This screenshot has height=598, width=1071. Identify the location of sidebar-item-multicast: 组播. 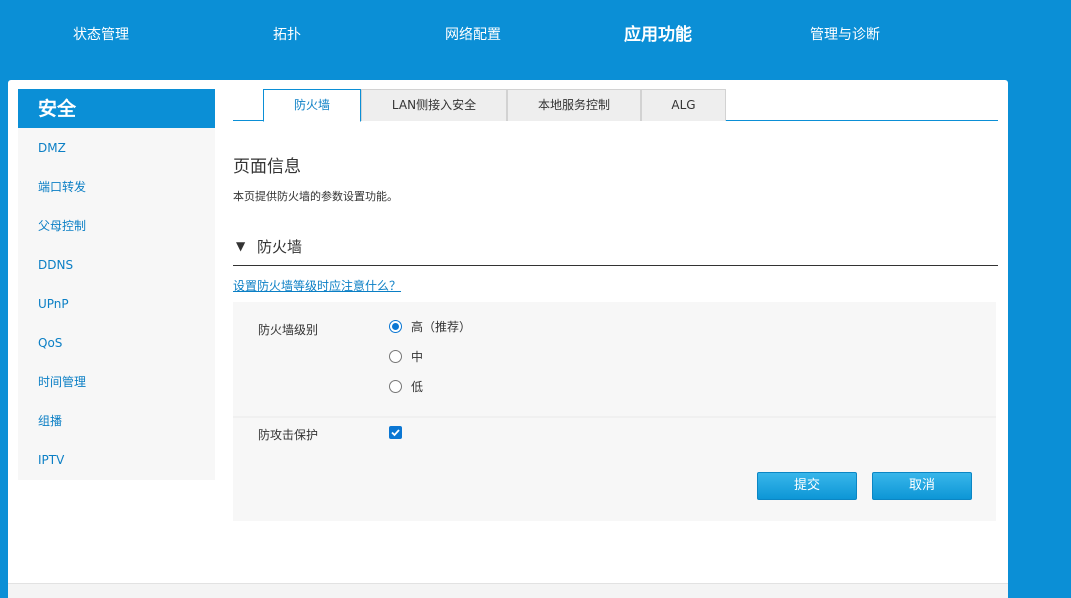
(116, 420).